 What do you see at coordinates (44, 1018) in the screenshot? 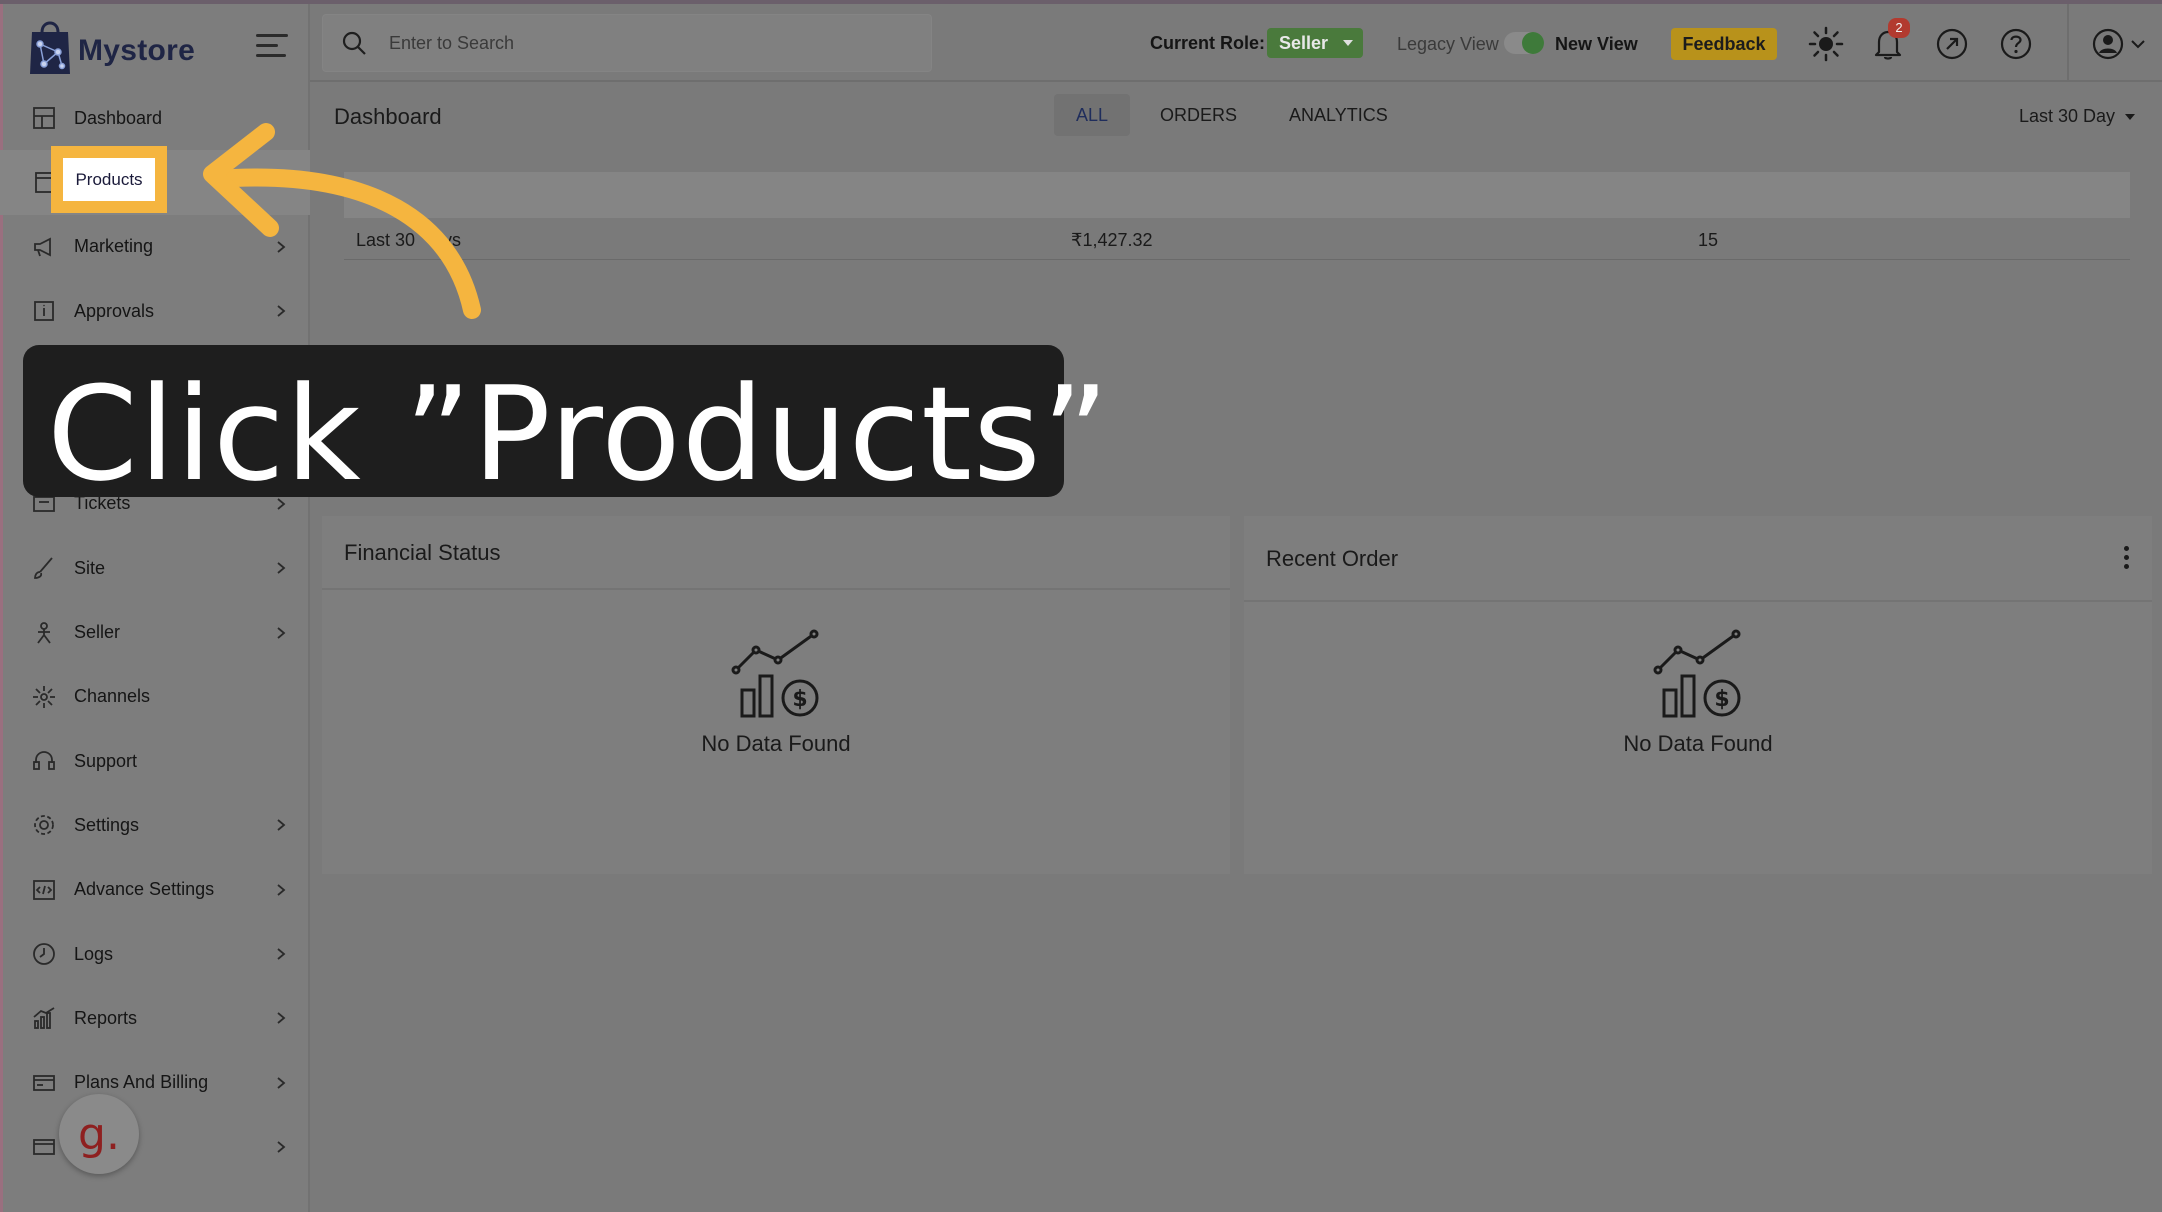
I see `reports-icon` at bounding box center [44, 1018].